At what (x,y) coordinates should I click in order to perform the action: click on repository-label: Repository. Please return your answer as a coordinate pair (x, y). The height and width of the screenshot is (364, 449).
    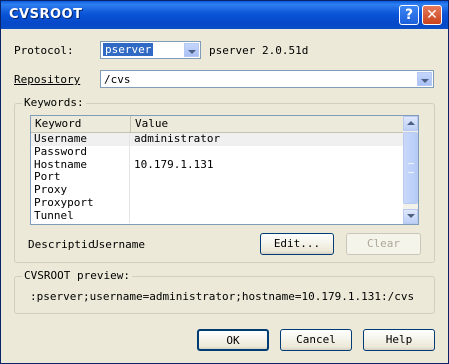
    Looking at the image, I should click on (47, 79).